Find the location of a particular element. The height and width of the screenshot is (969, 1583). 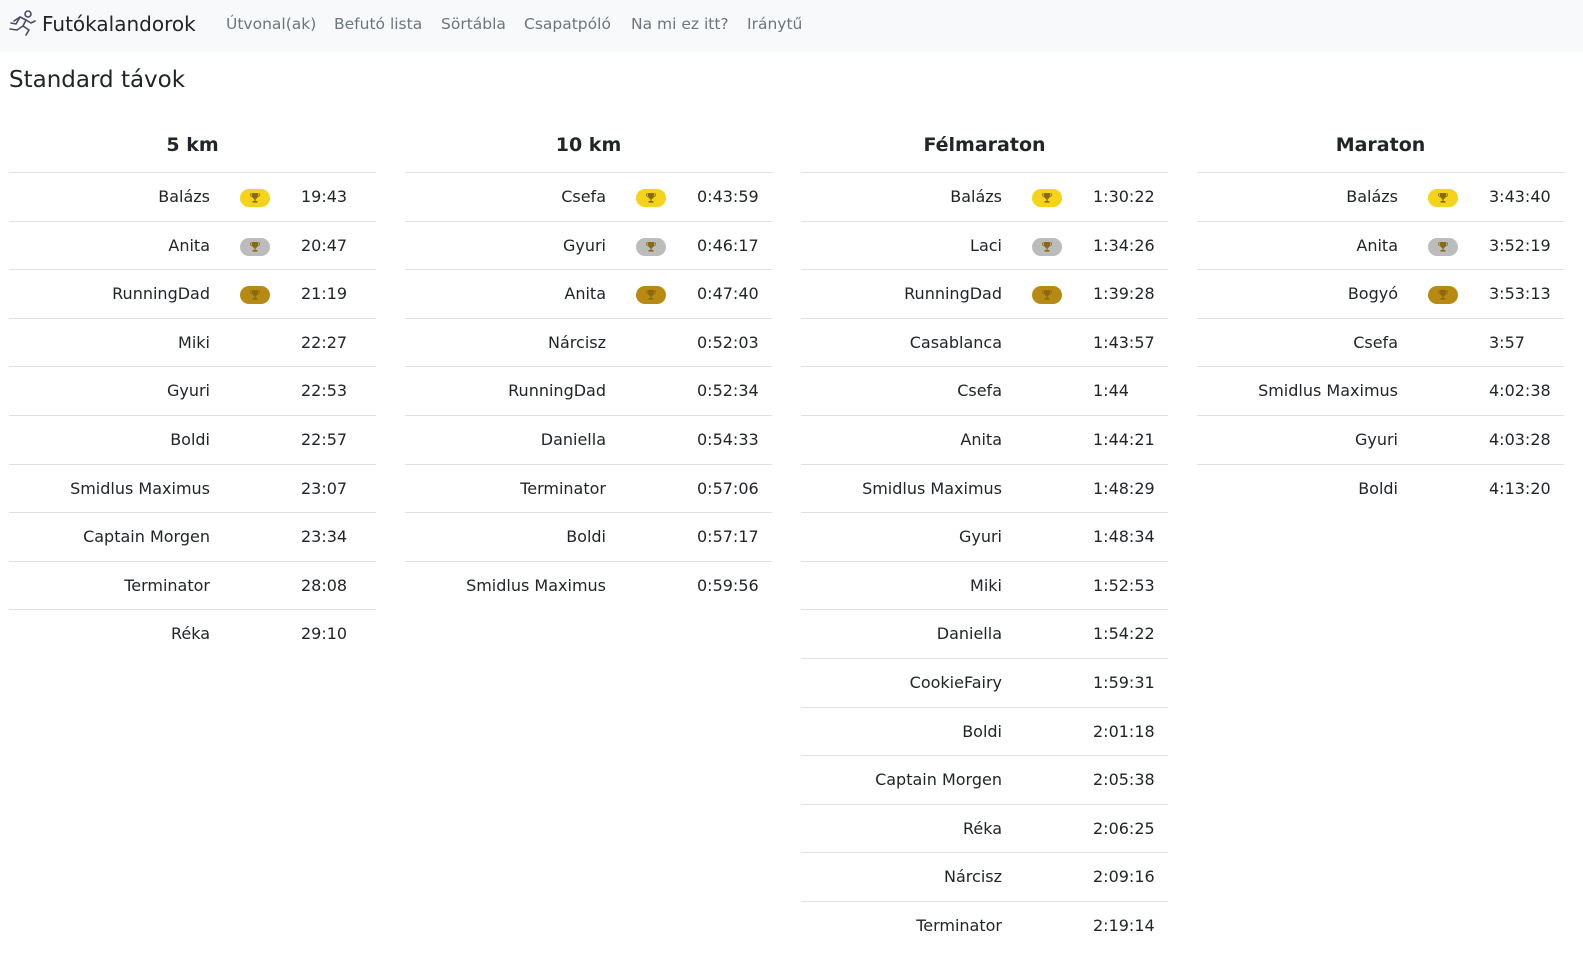

result-row: RunningDad 0:52:34 is located at coordinates (588, 391).